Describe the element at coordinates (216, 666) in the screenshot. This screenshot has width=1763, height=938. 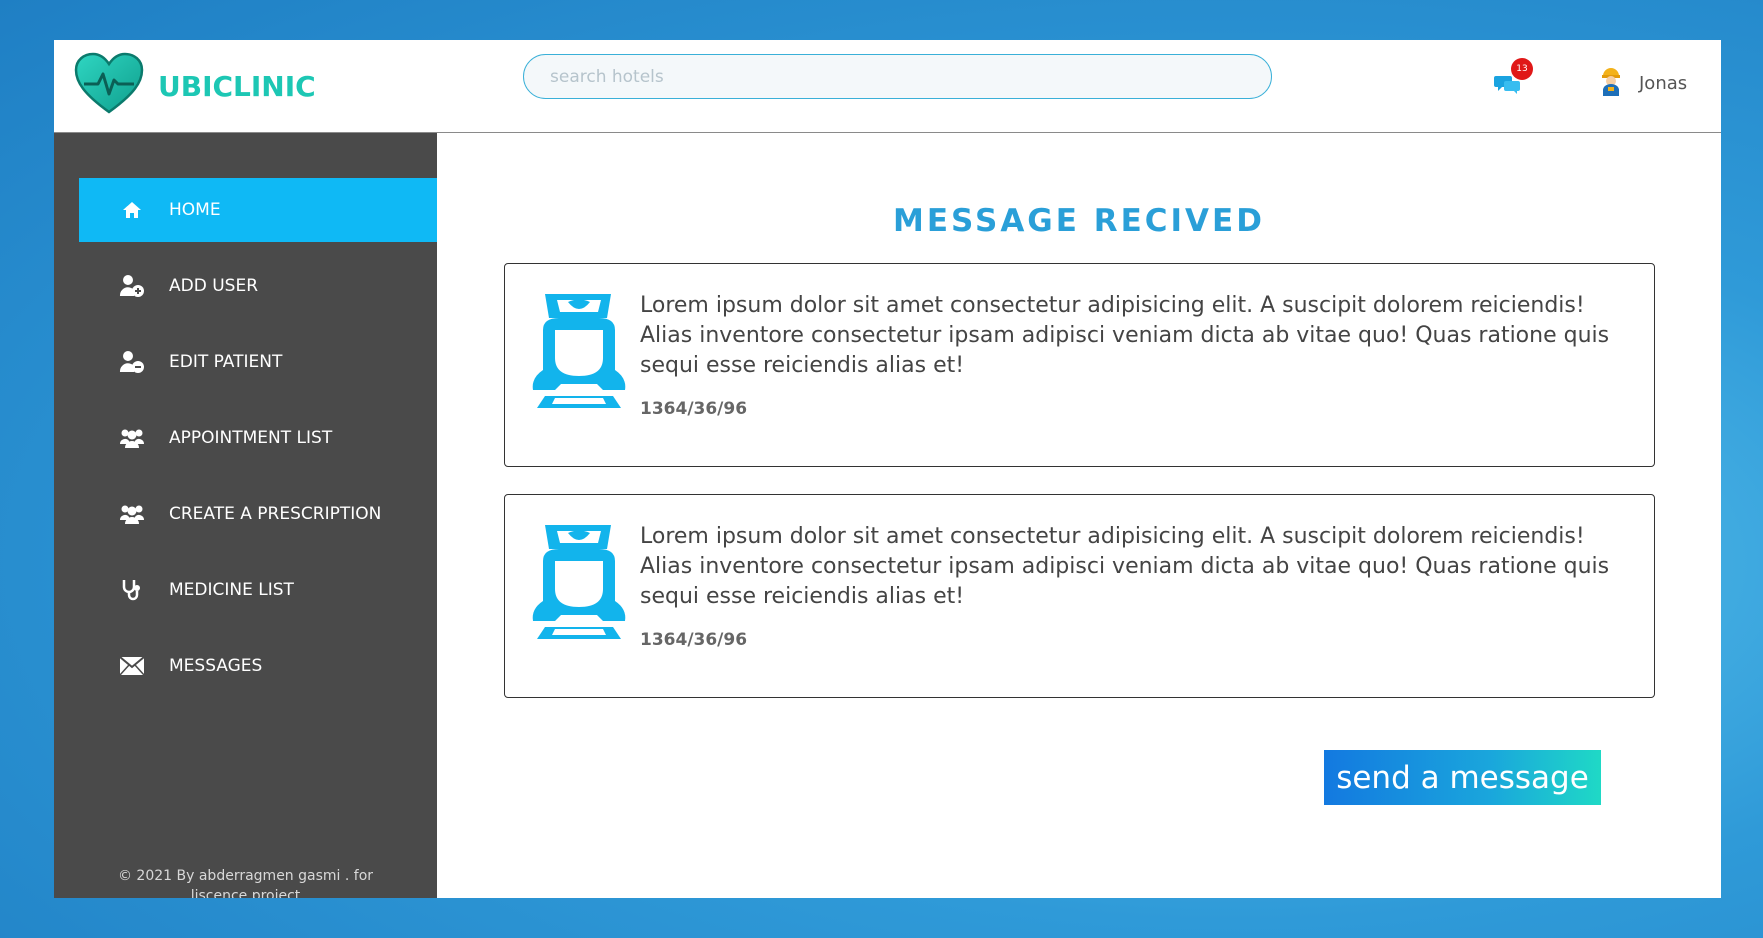
I see `sidebar-item-label: MESSAGES` at that location.